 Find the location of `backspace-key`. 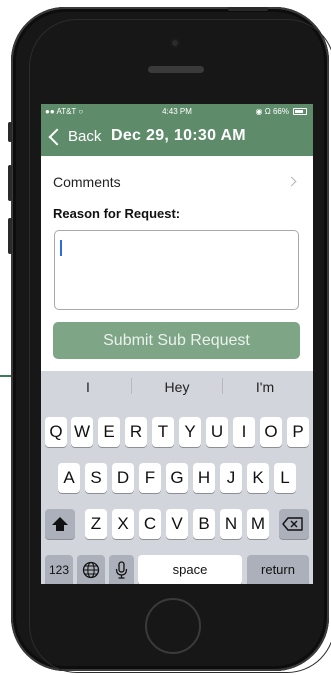

backspace-key is located at coordinates (294, 524).